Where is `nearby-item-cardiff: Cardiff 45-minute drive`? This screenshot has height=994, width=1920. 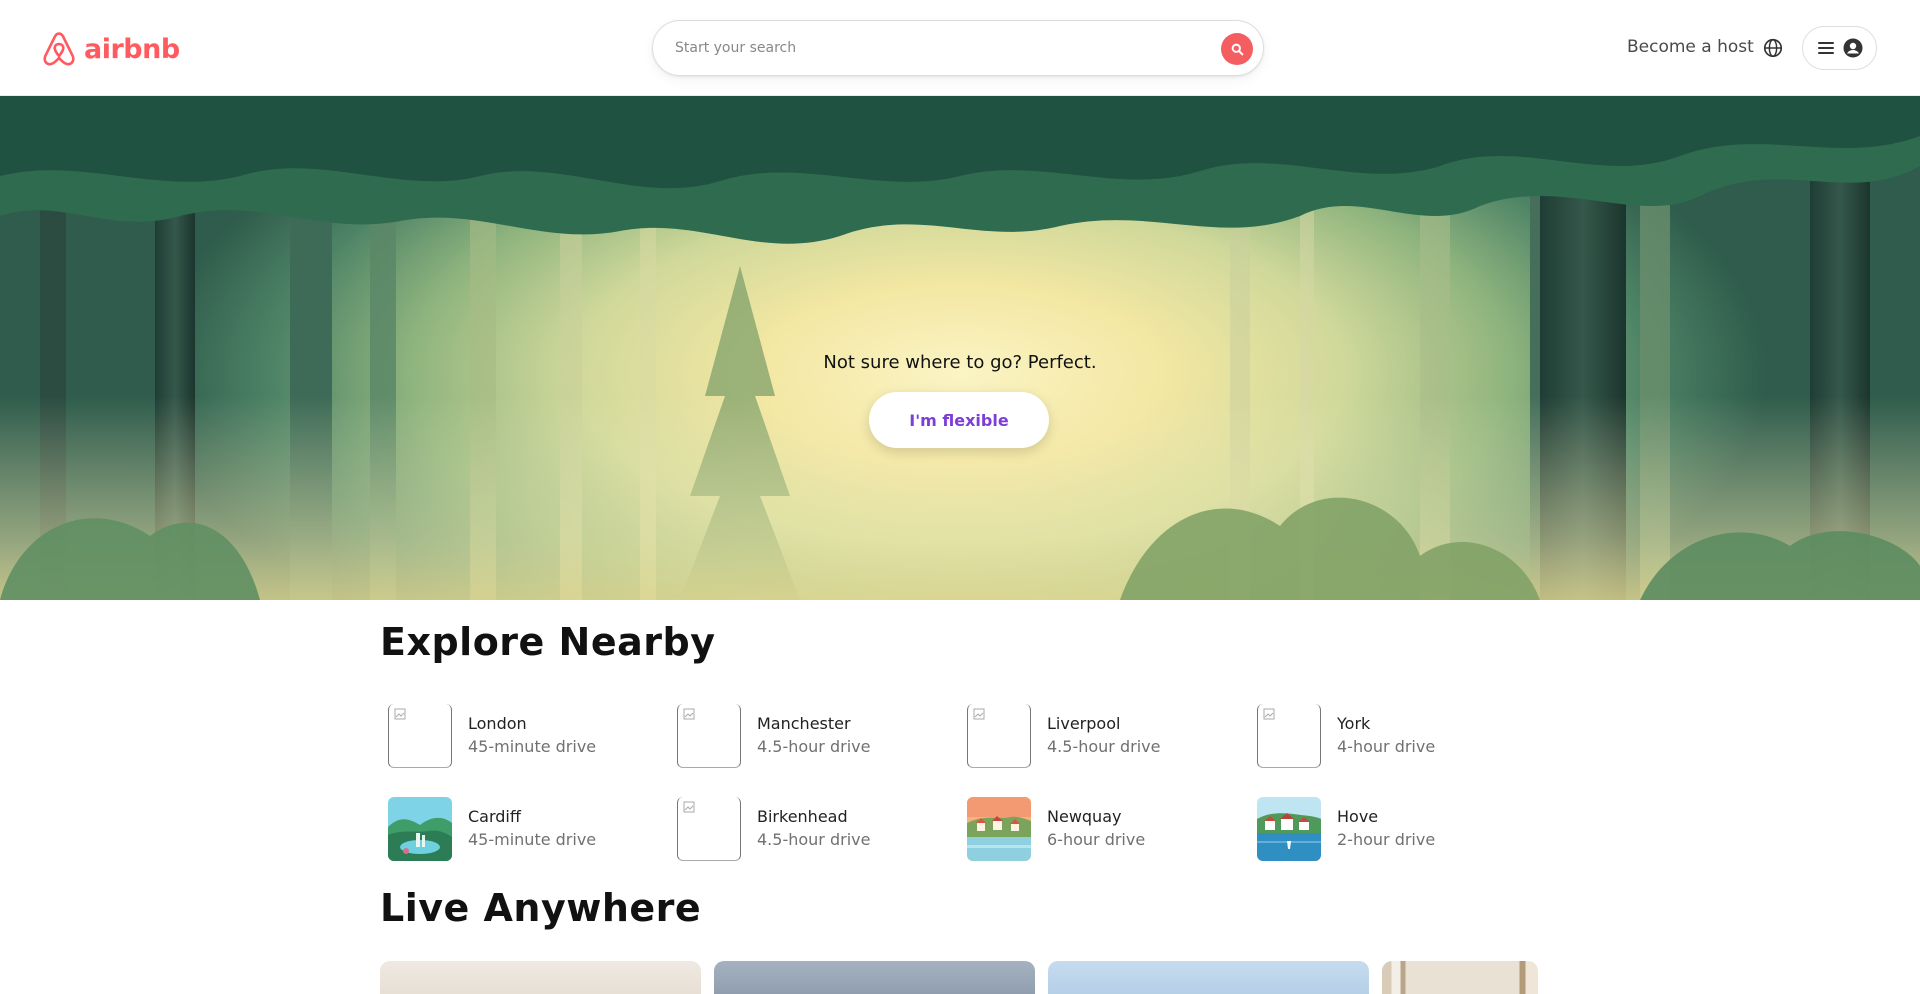
nearby-item-cardiff: Cardiff 45-minute drive is located at coordinates (528, 829).